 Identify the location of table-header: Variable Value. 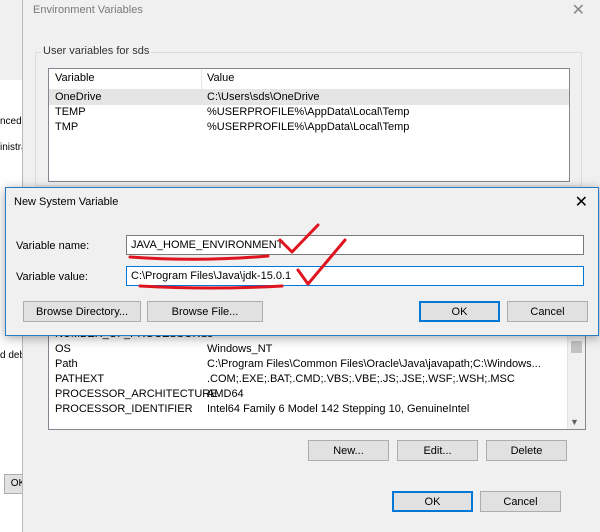
(309, 79).